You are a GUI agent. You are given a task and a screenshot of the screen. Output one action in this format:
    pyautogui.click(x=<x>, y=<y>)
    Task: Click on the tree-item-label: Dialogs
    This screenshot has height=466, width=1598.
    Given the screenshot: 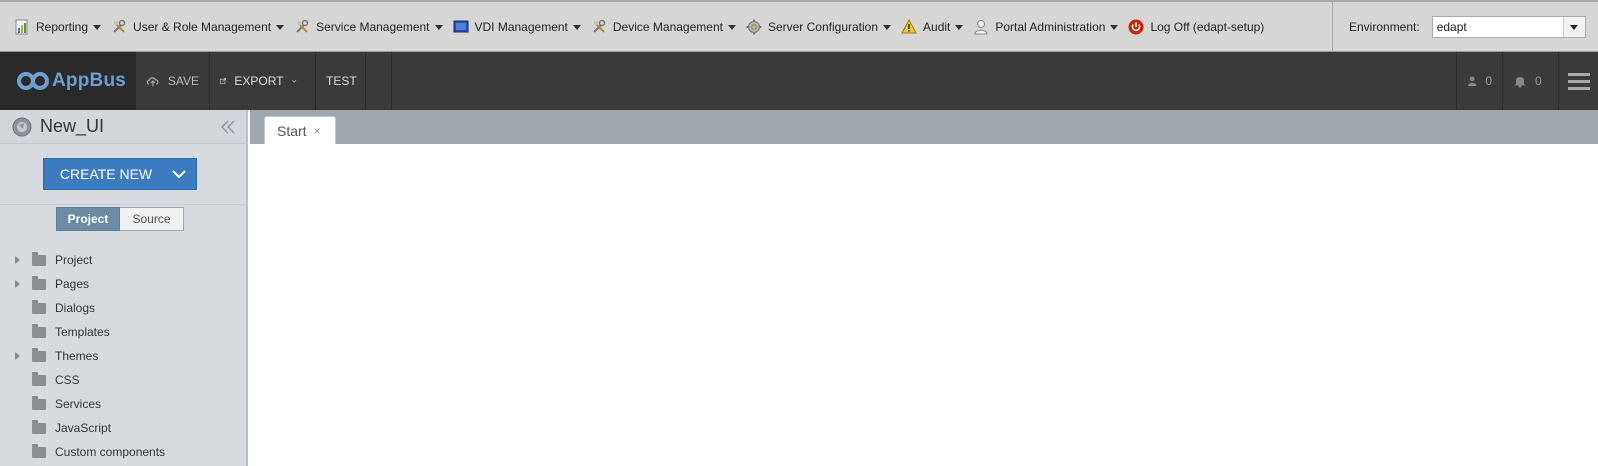 What is the action you would take?
    pyautogui.click(x=75, y=308)
    